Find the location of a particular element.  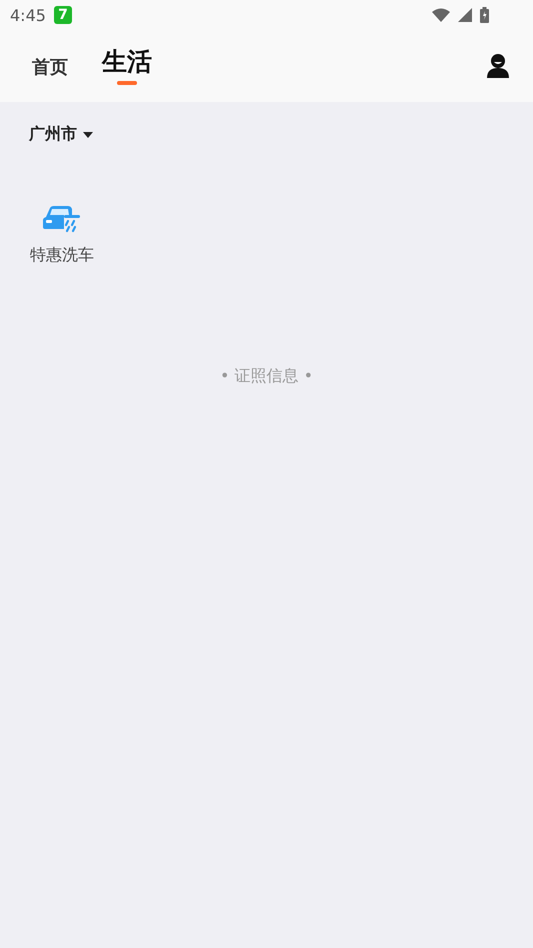

car-wash-icon is located at coordinates (62, 219).